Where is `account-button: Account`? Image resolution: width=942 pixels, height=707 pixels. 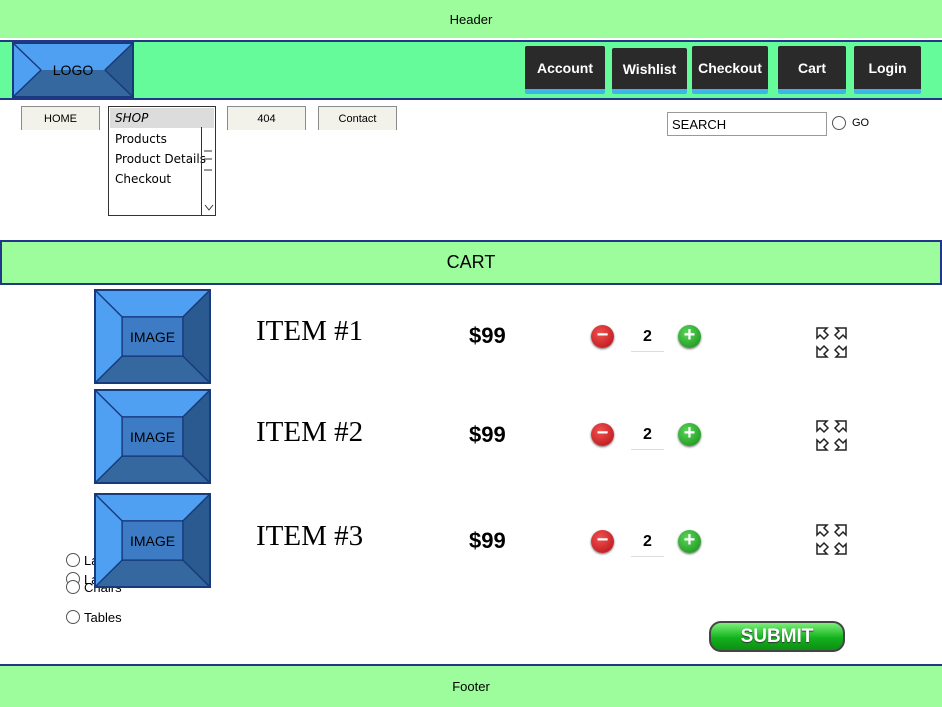
account-button: Account is located at coordinates (565, 70).